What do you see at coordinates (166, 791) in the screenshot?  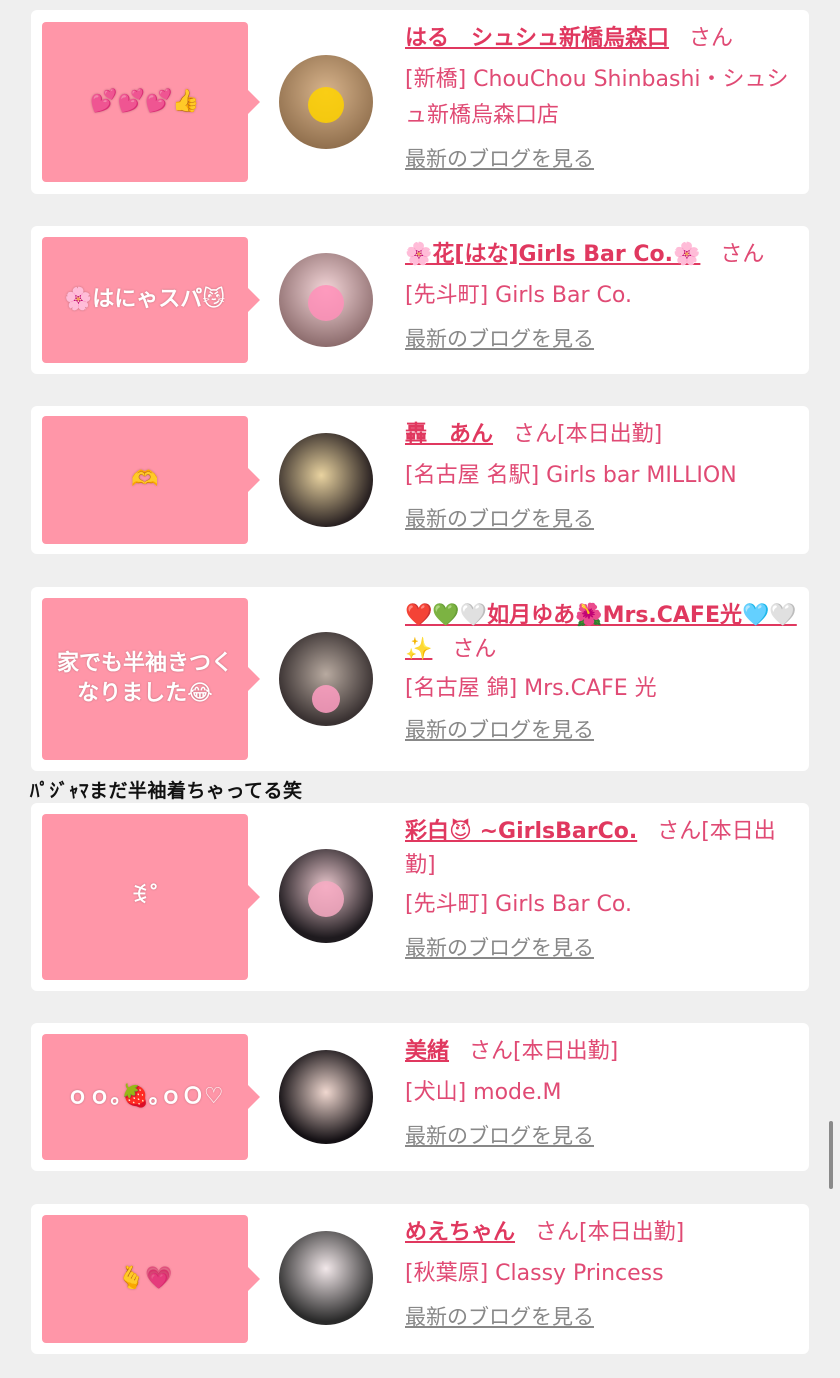 I see `overflow-caption: ﾊﾟｼﾞｬﾏまだ半袖着ちゃってる笑` at bounding box center [166, 791].